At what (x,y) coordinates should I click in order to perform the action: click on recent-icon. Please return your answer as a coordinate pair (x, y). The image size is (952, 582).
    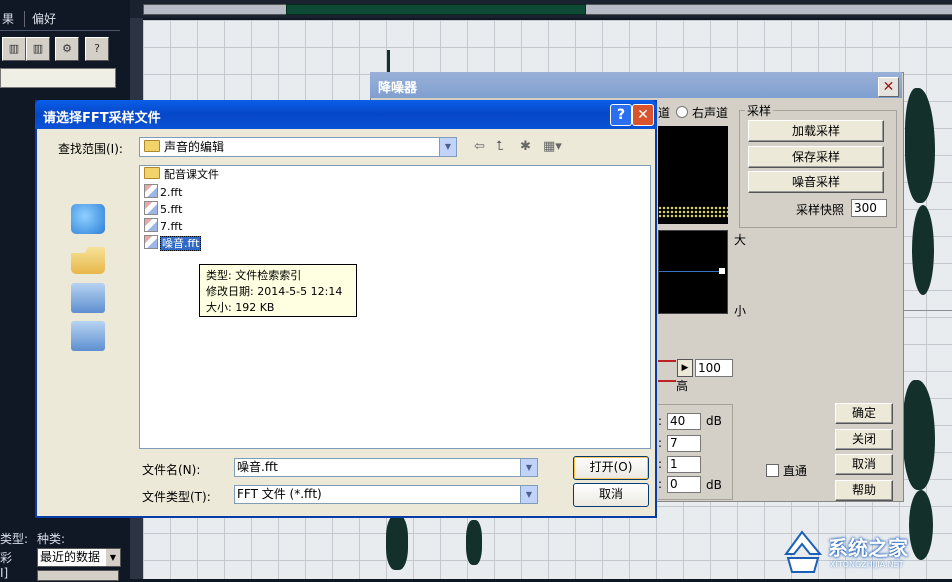
    Looking at the image, I should click on (88, 219).